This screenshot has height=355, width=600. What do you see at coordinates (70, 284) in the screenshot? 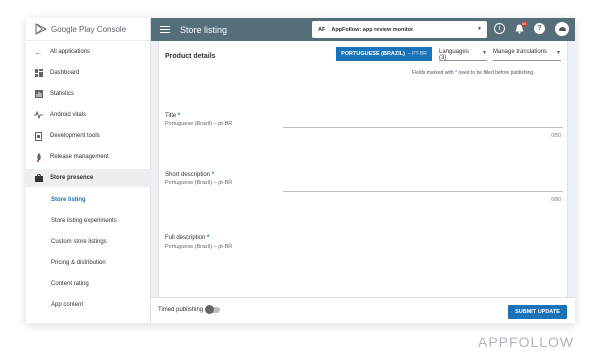
I see `sidebar-subitem-label: Content rating` at bounding box center [70, 284].